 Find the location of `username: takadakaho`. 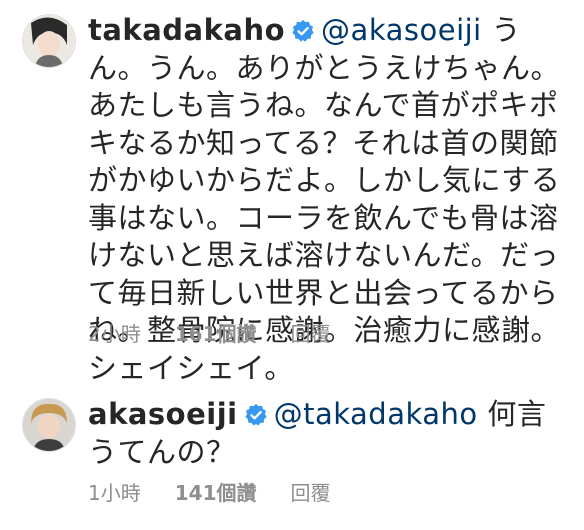

username: takadakaho is located at coordinates (186, 30).